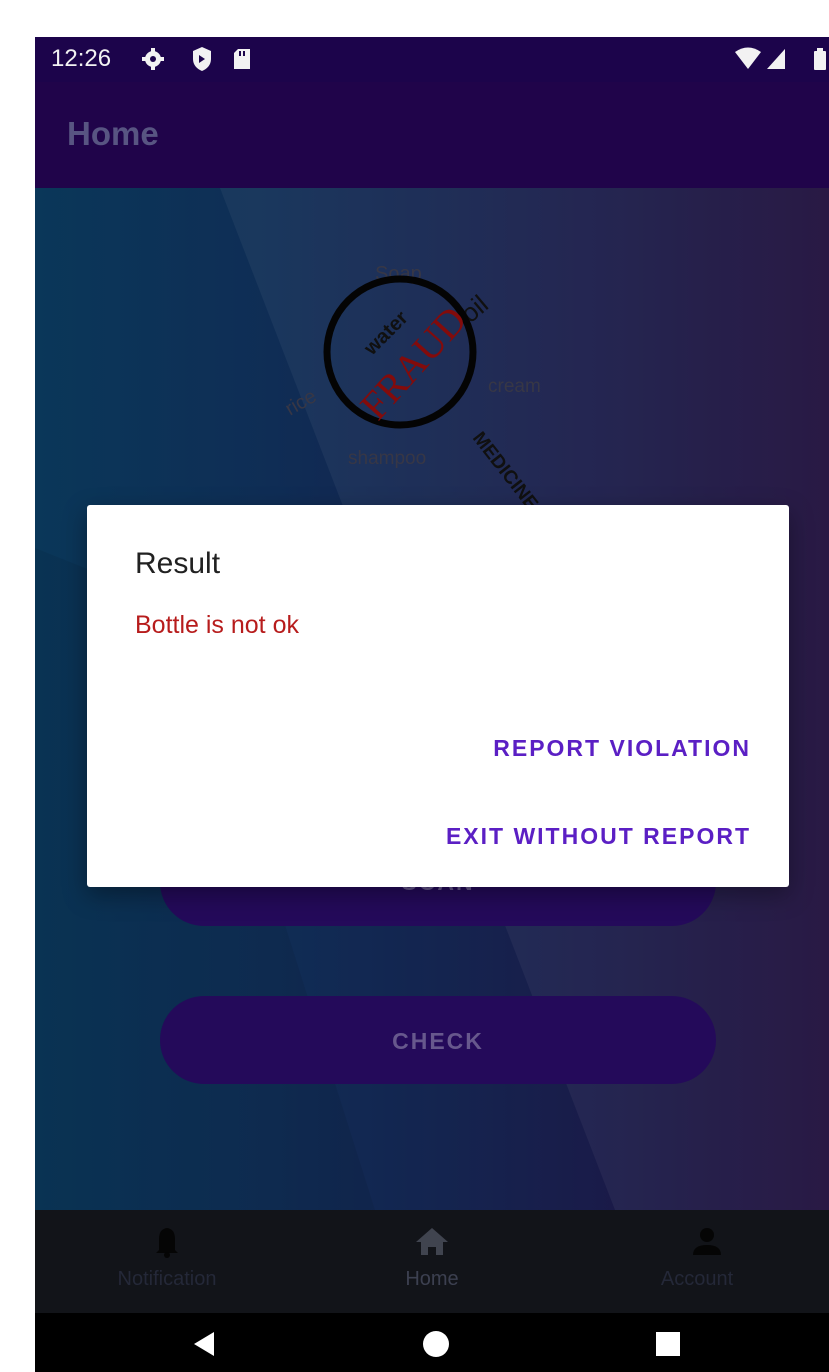  I want to click on home-circle-icon, so click(436, 1344).